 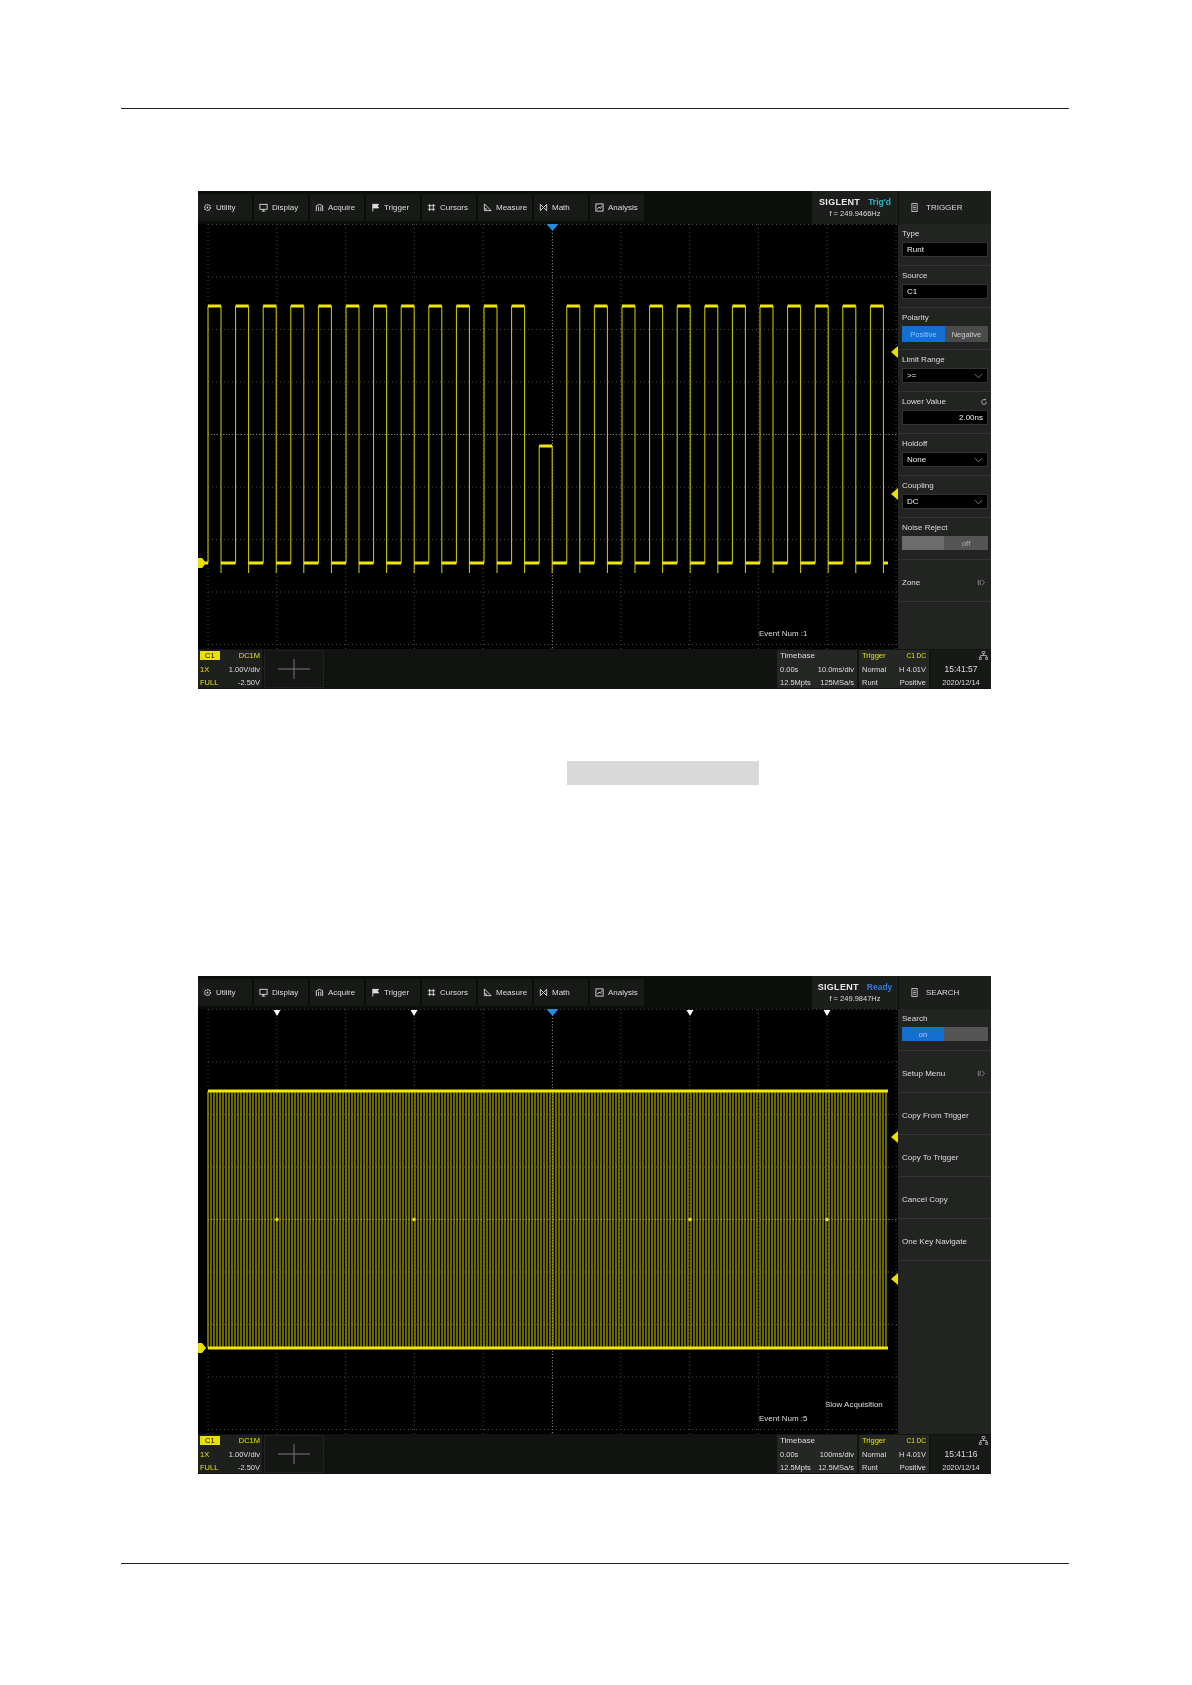 What do you see at coordinates (984, 402) in the screenshot?
I see `reset-icon` at bounding box center [984, 402].